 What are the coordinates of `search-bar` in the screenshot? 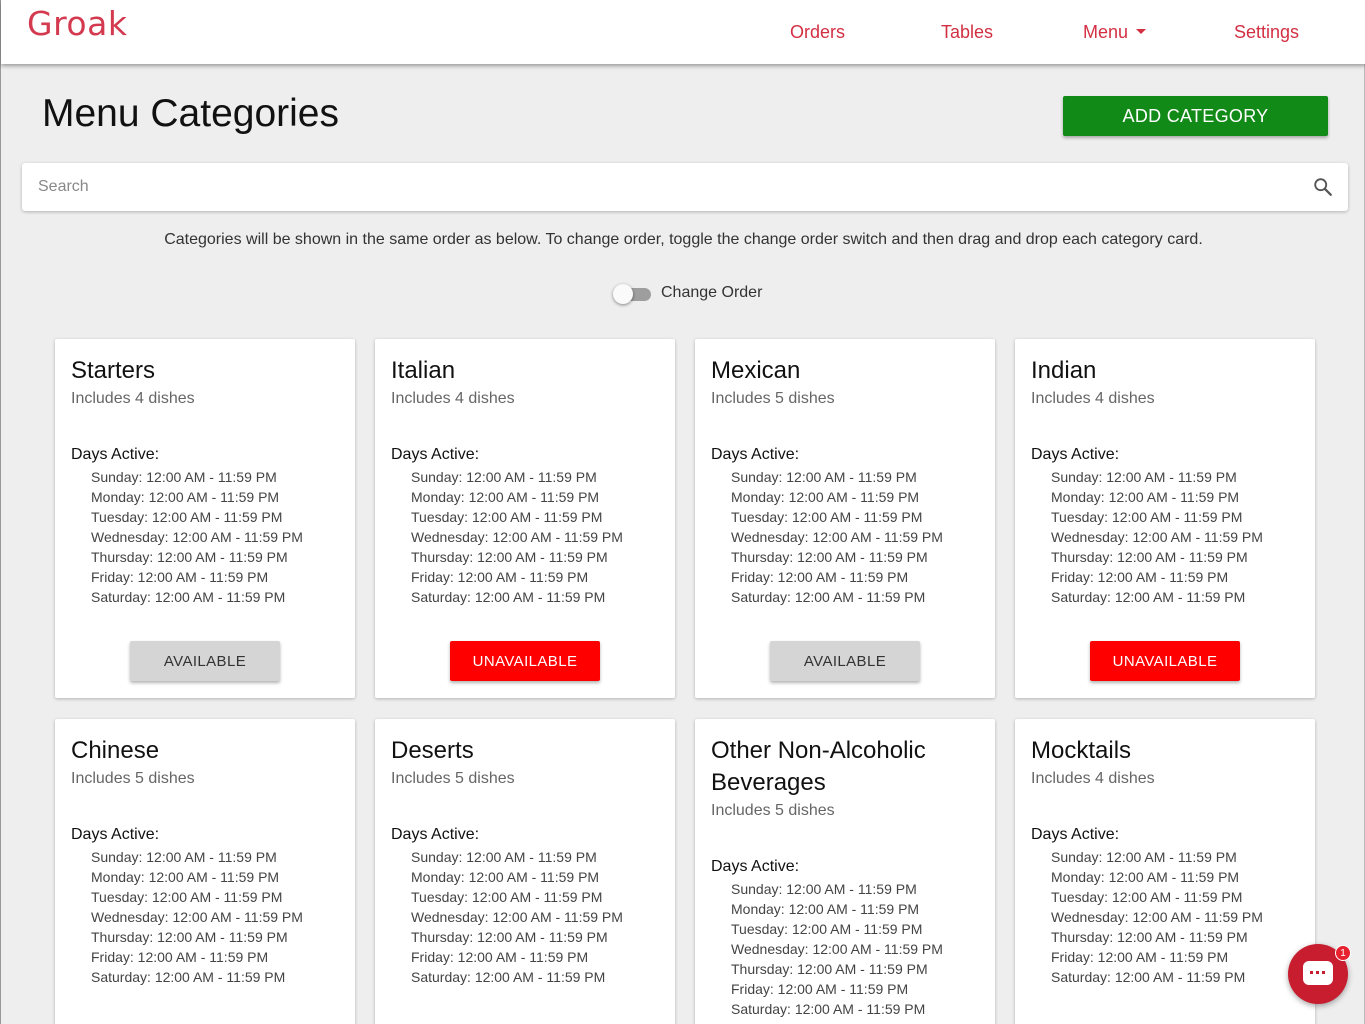 It's located at (685, 187).